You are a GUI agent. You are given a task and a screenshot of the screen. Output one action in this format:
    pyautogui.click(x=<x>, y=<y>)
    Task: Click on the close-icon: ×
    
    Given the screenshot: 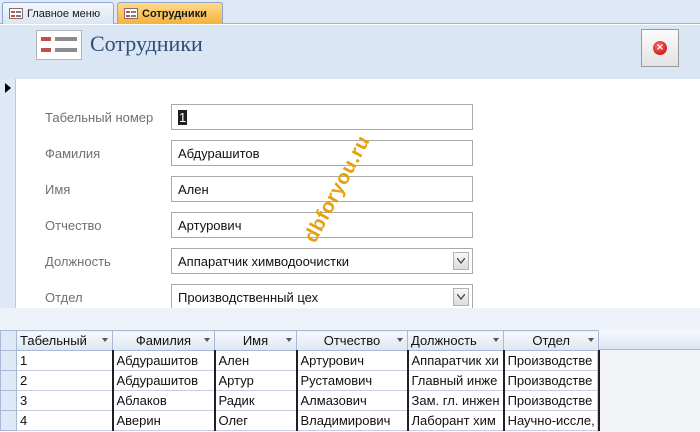 What is the action you would take?
    pyautogui.click(x=660, y=48)
    